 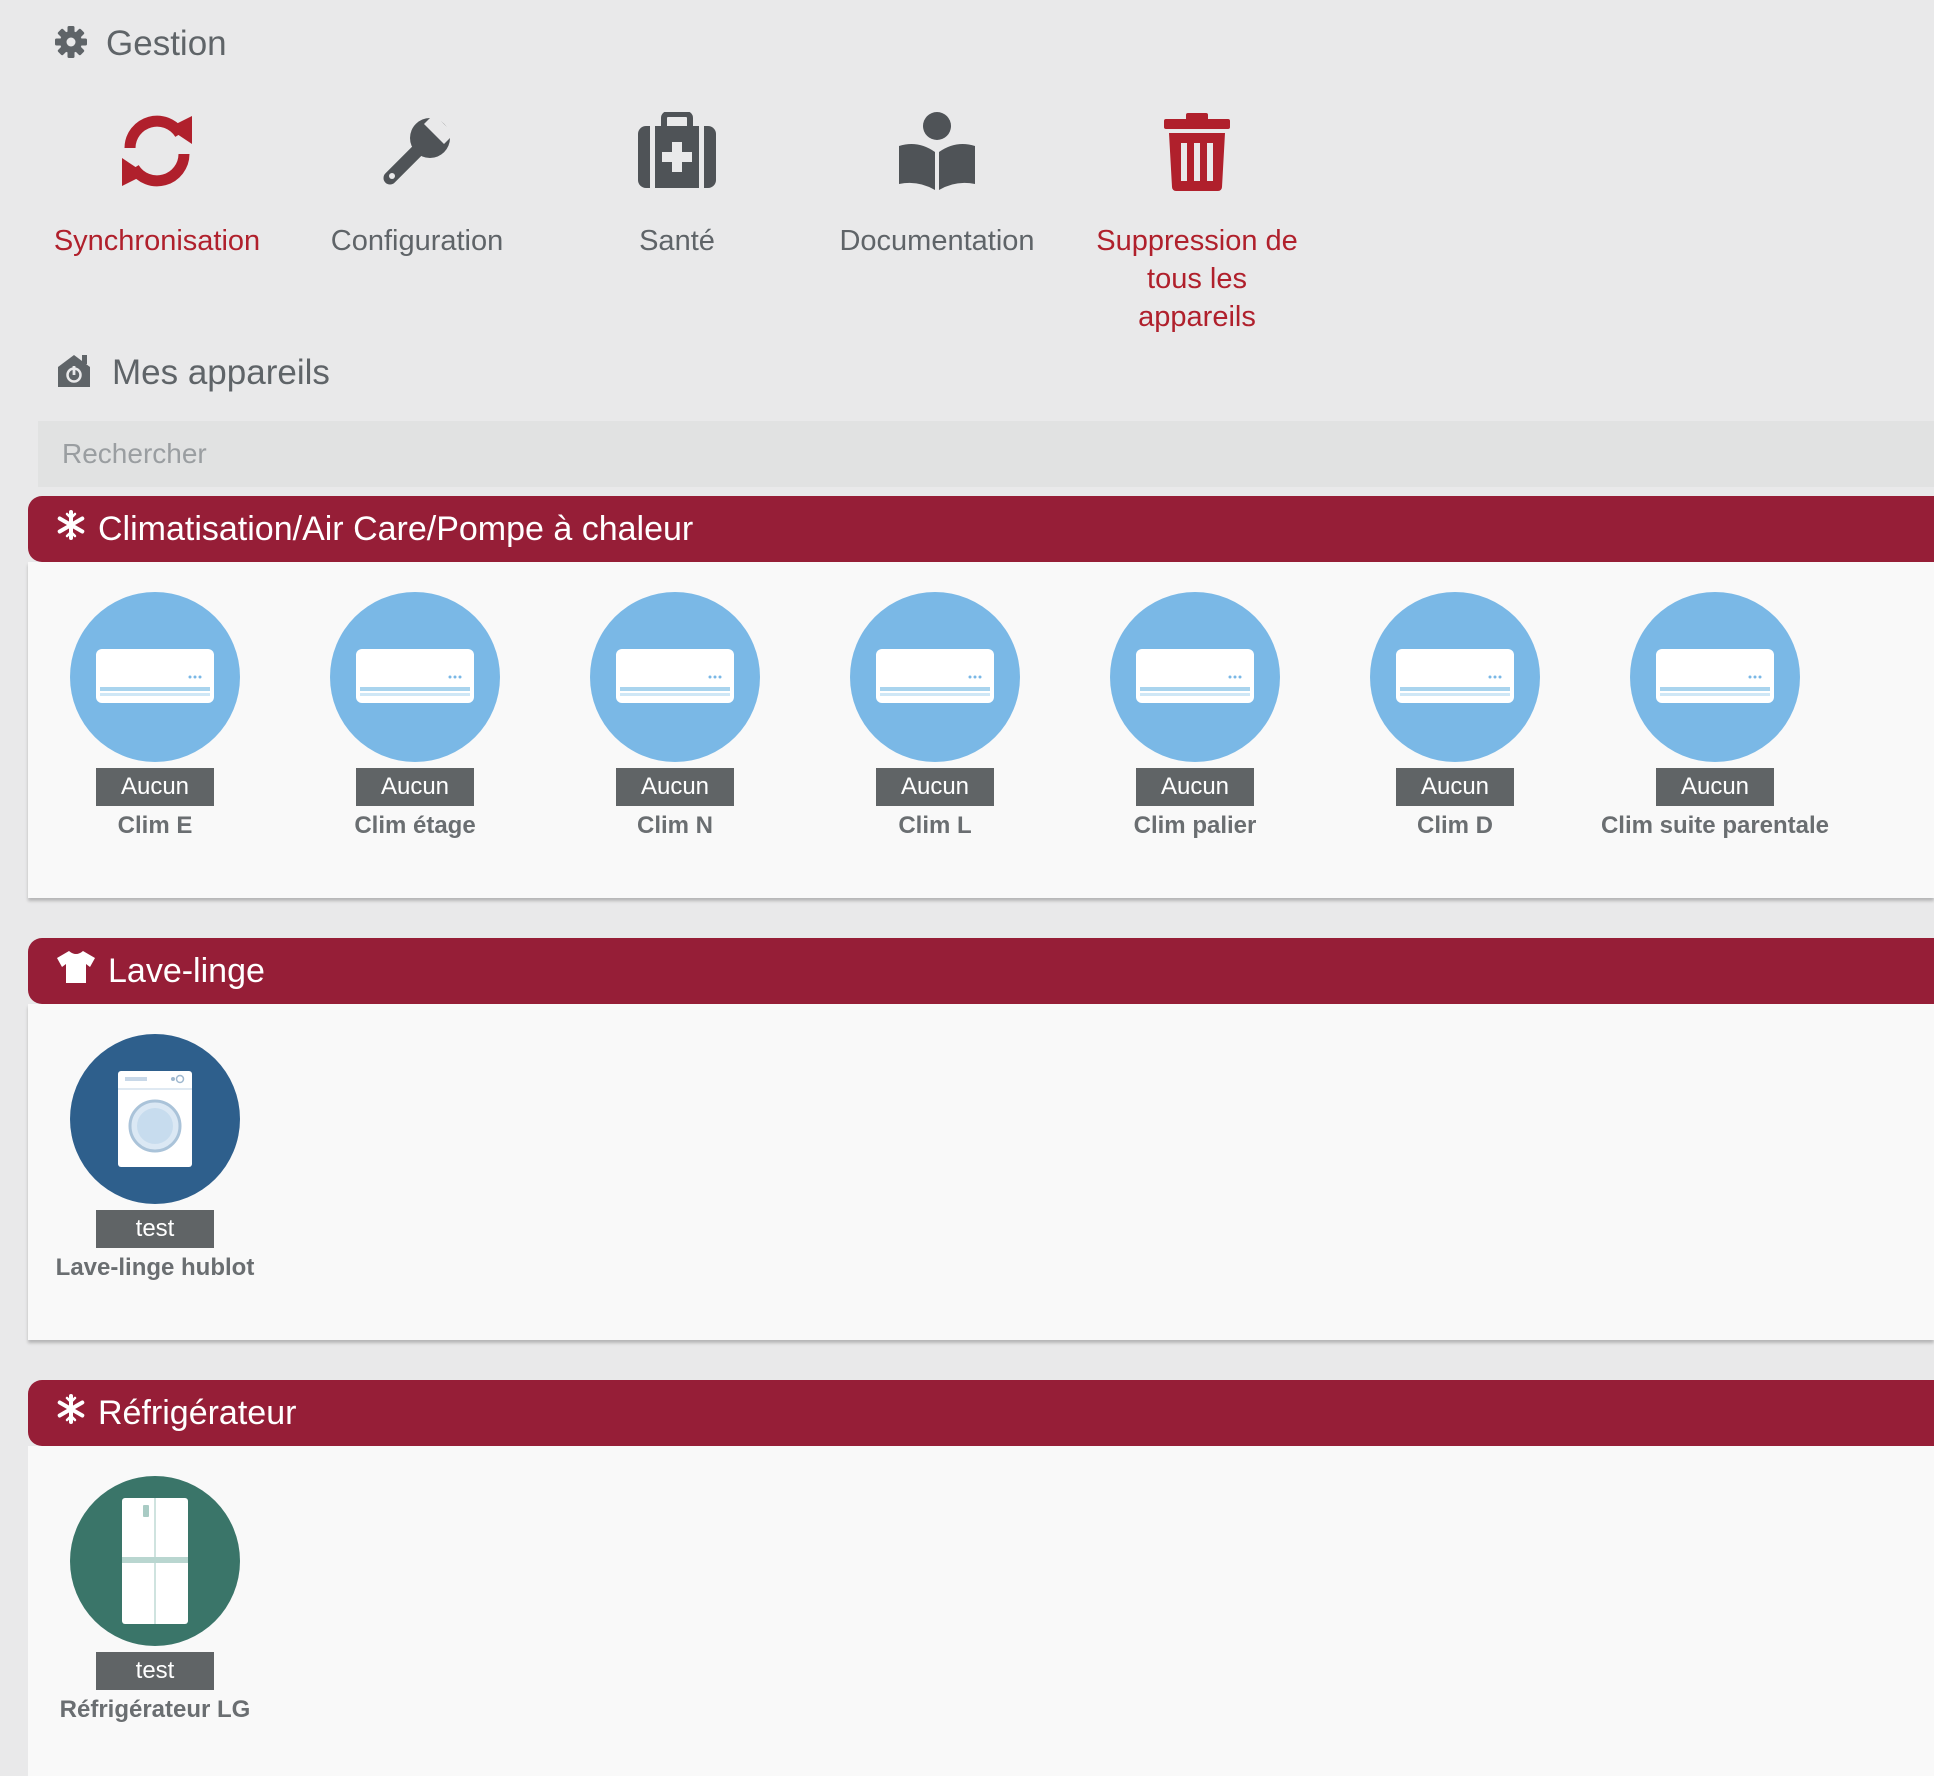 What do you see at coordinates (415, 825) in the screenshot?
I see `device-name: Clim étage` at bounding box center [415, 825].